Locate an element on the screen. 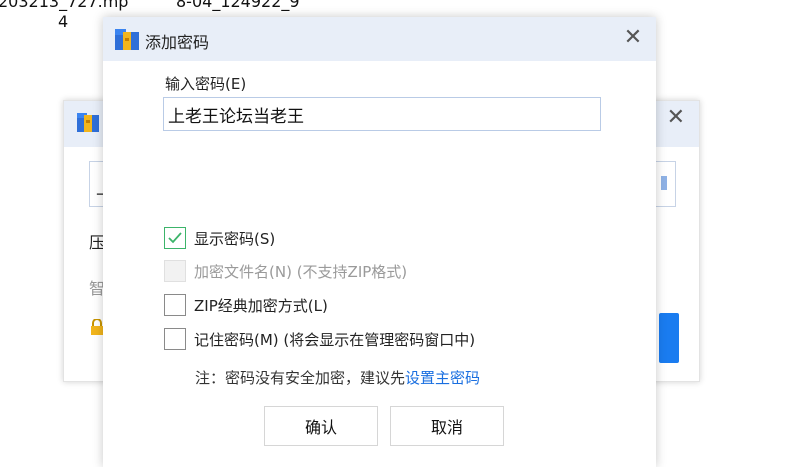 The image size is (800, 467). check-icon is located at coordinates (175, 238).